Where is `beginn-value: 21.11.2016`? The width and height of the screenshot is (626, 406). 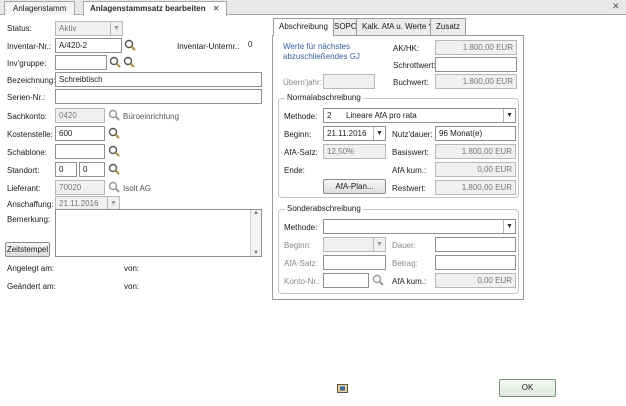
beginn-value: 21.11.2016 is located at coordinates (347, 133).